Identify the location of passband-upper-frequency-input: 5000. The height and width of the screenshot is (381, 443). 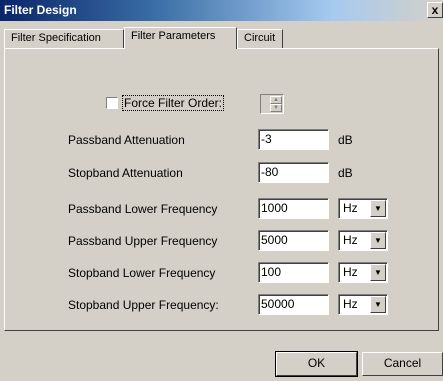
(293, 240).